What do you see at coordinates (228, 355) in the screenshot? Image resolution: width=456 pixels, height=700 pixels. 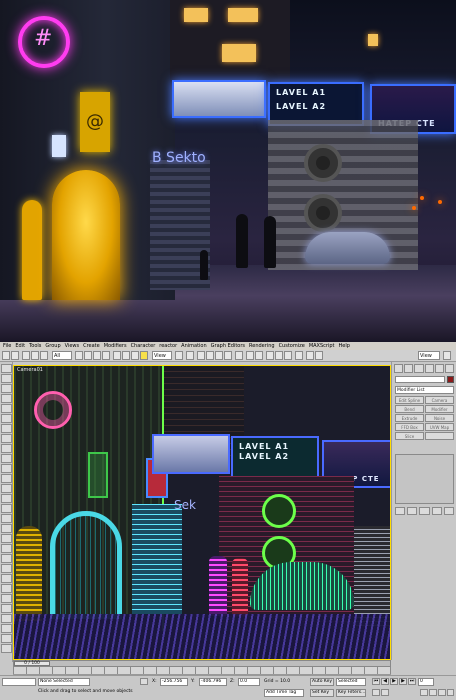 I see `spinner-snap-icon` at bounding box center [228, 355].